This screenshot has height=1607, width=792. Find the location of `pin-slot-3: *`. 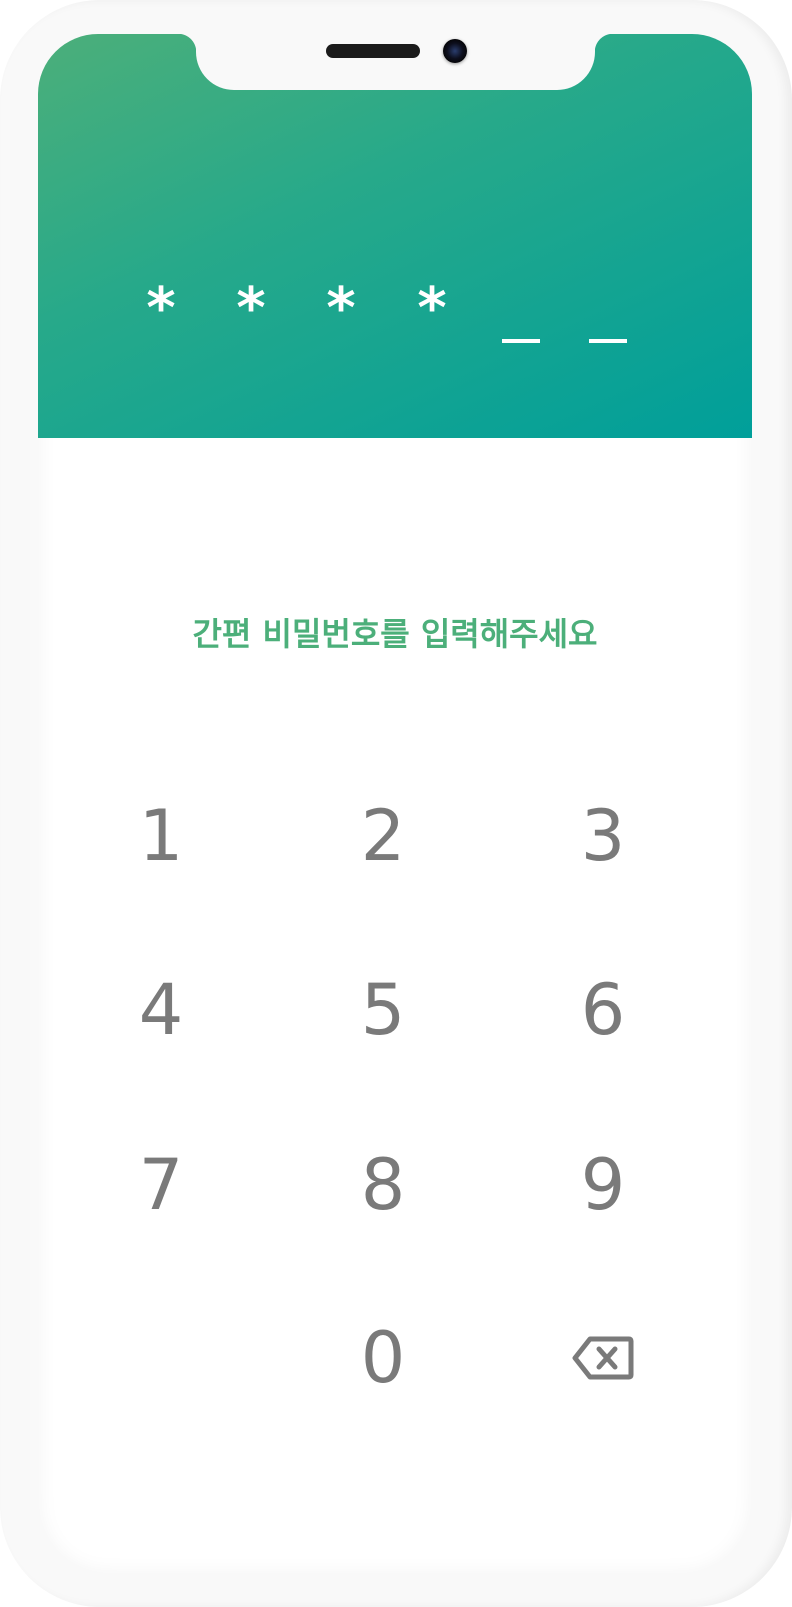

pin-slot-3: * is located at coordinates (341, 324).